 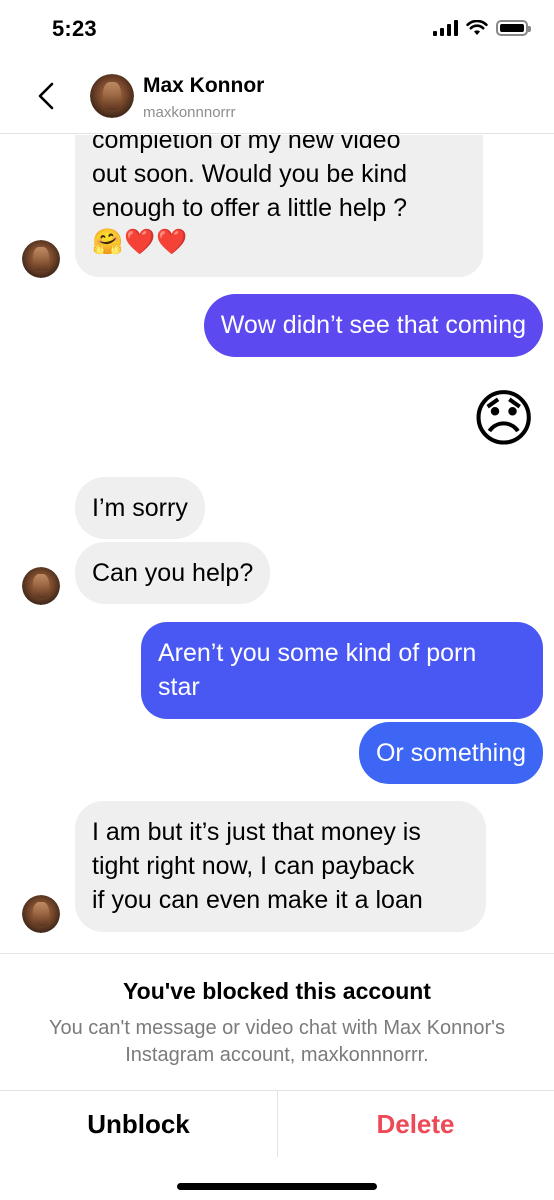 I want to click on message-text: Or something, so click(x=450, y=753).